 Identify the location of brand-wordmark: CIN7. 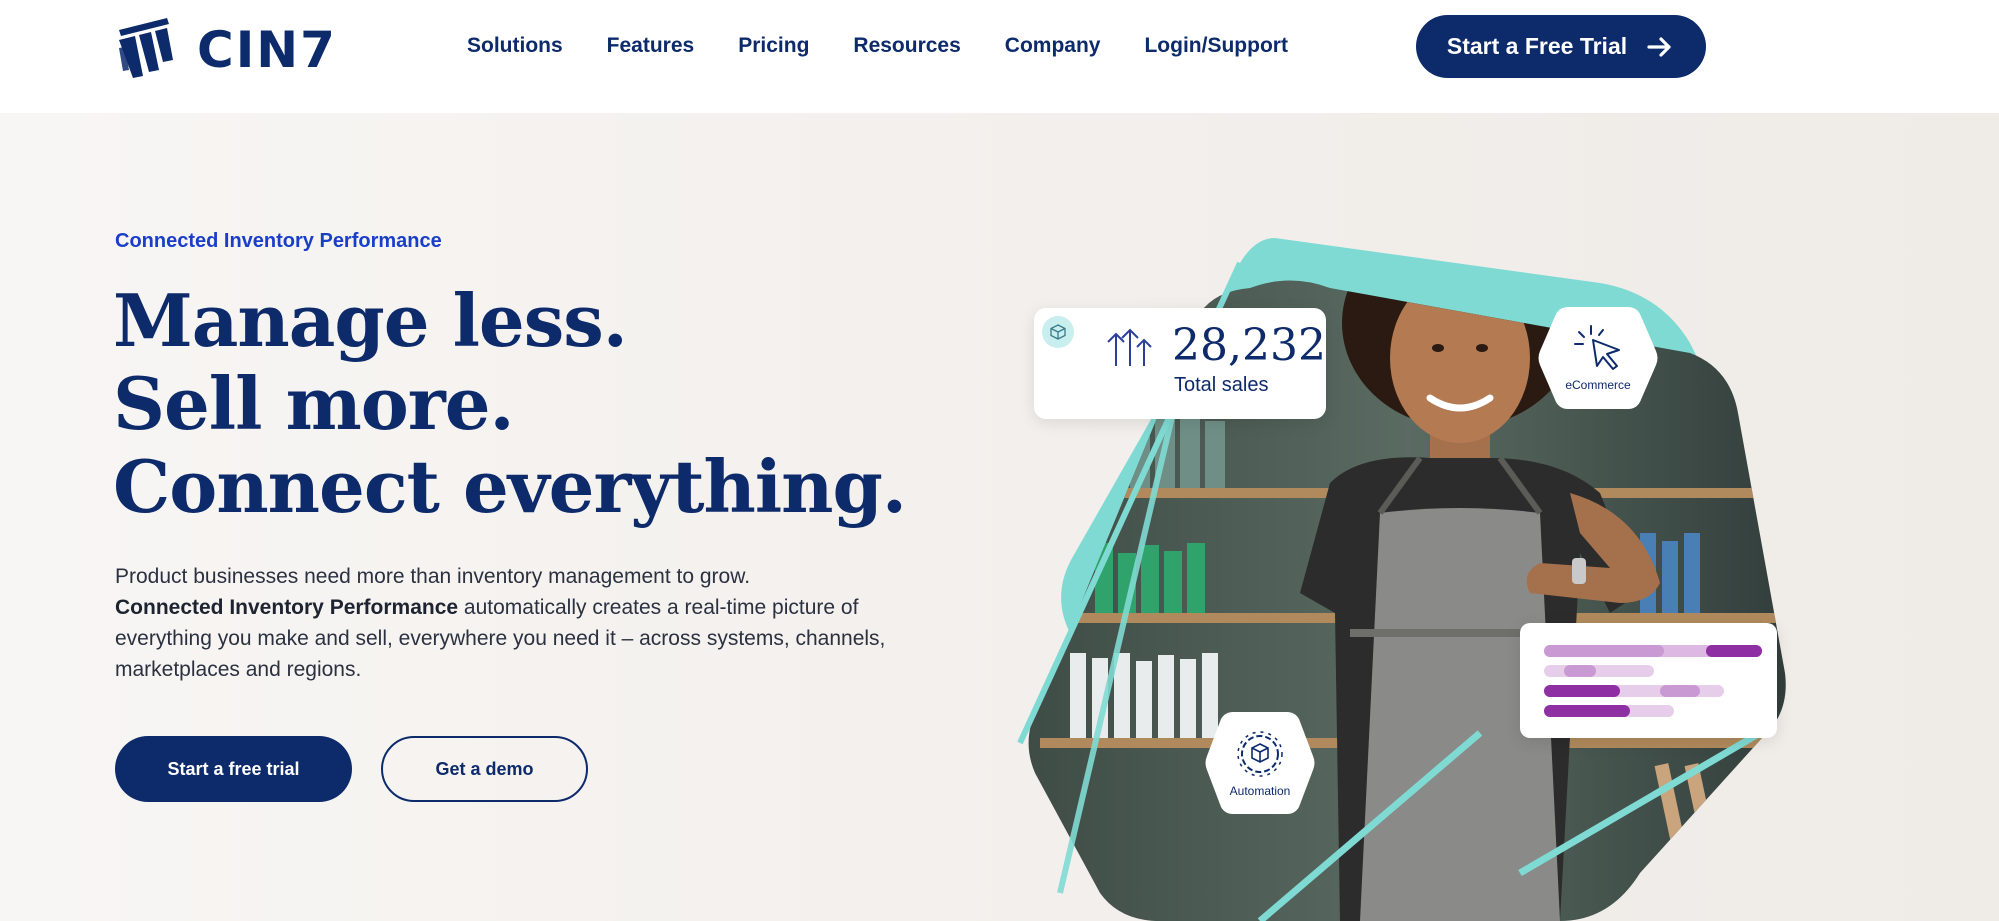
(267, 50).